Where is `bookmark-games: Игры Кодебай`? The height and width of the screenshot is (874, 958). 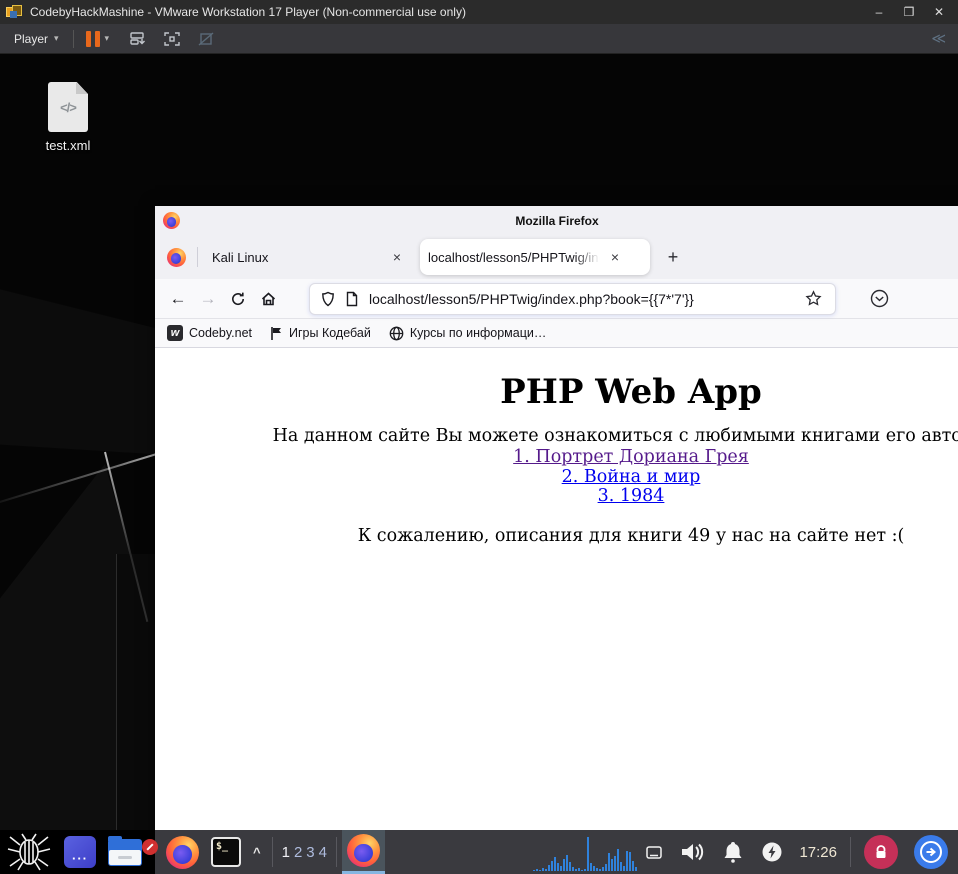
bookmark-games: Игры Кодебай is located at coordinates (320, 333).